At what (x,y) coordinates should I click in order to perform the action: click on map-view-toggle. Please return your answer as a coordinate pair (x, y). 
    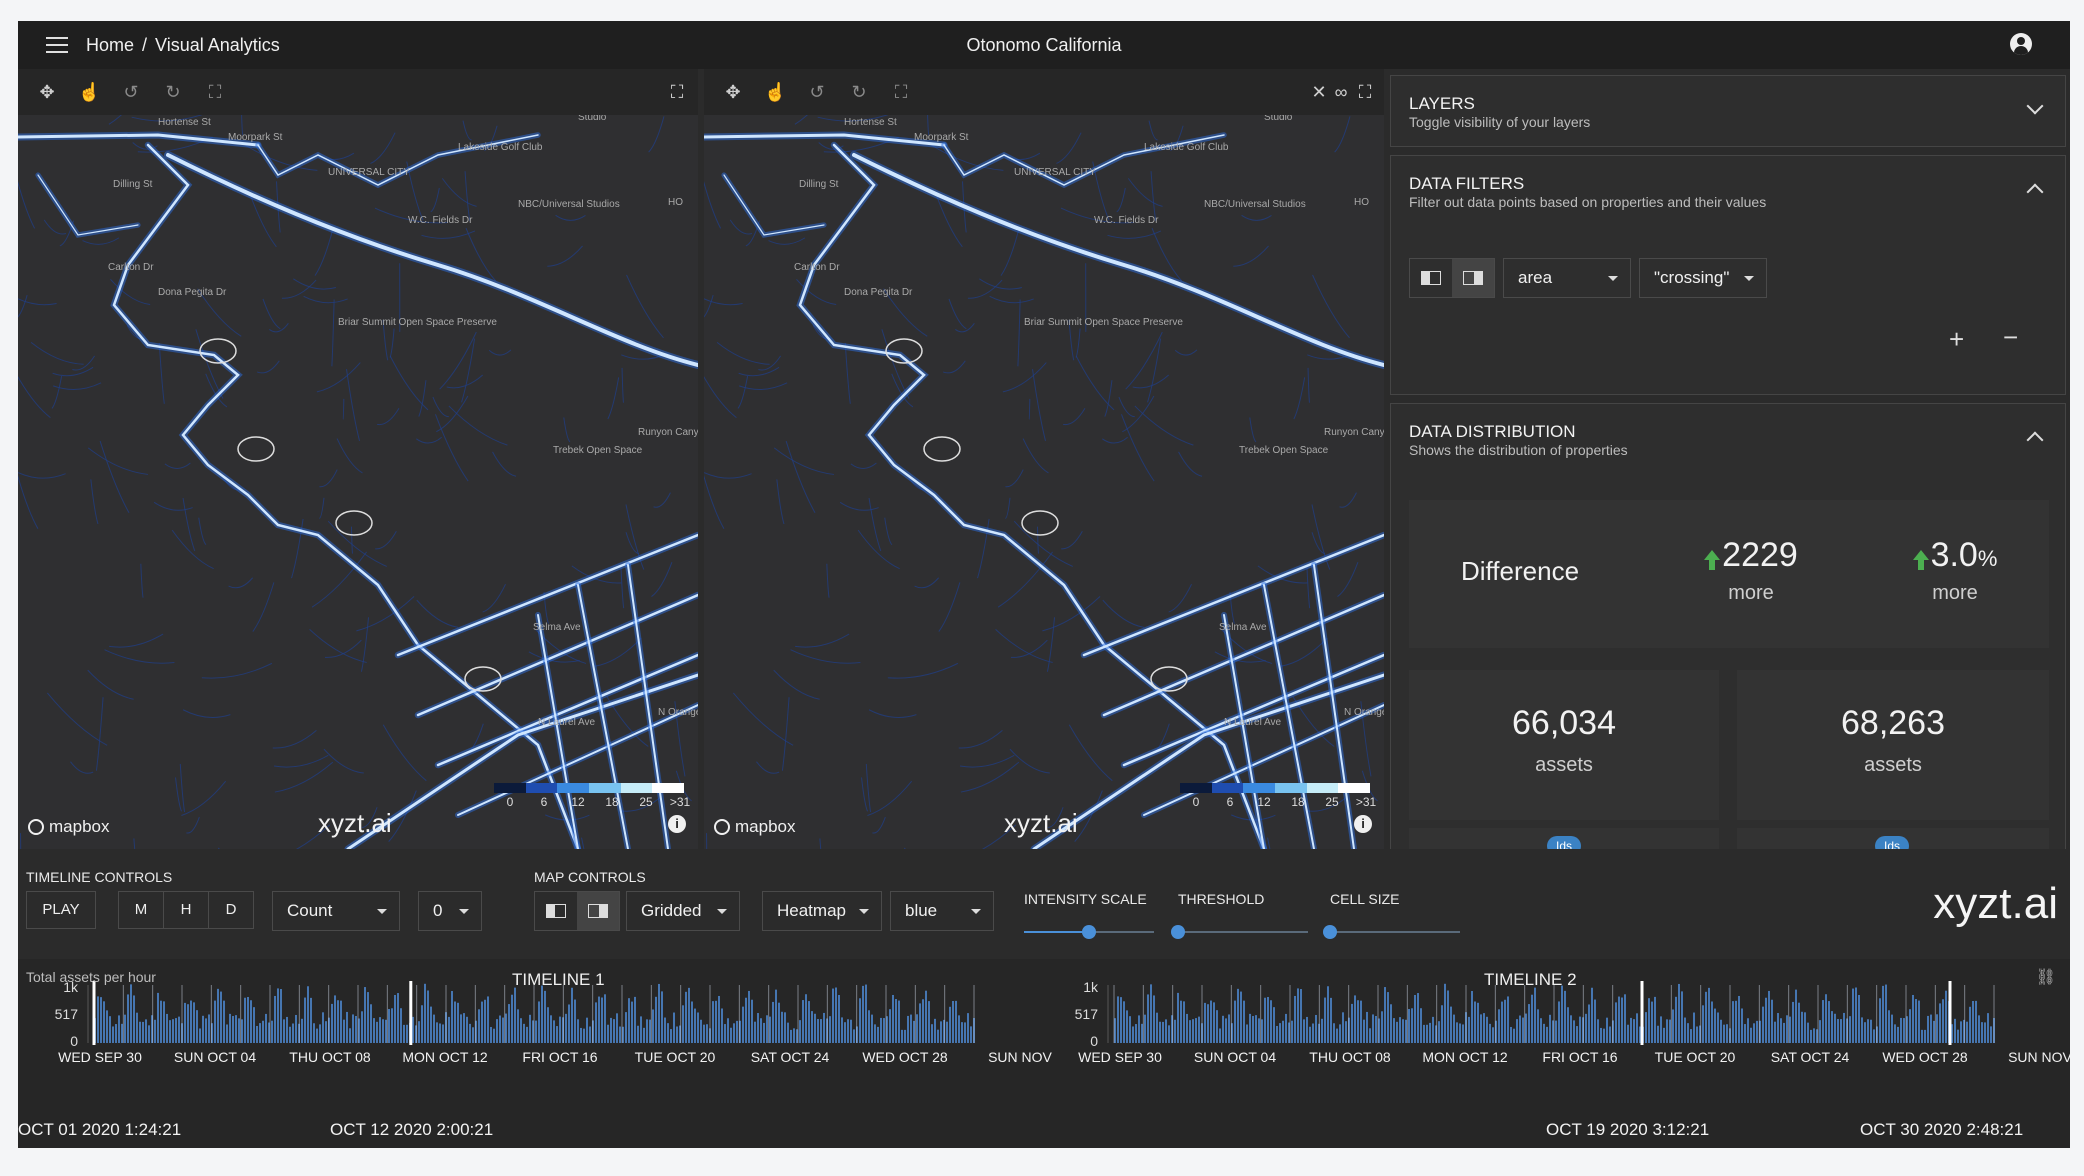
    Looking at the image, I should click on (577, 911).